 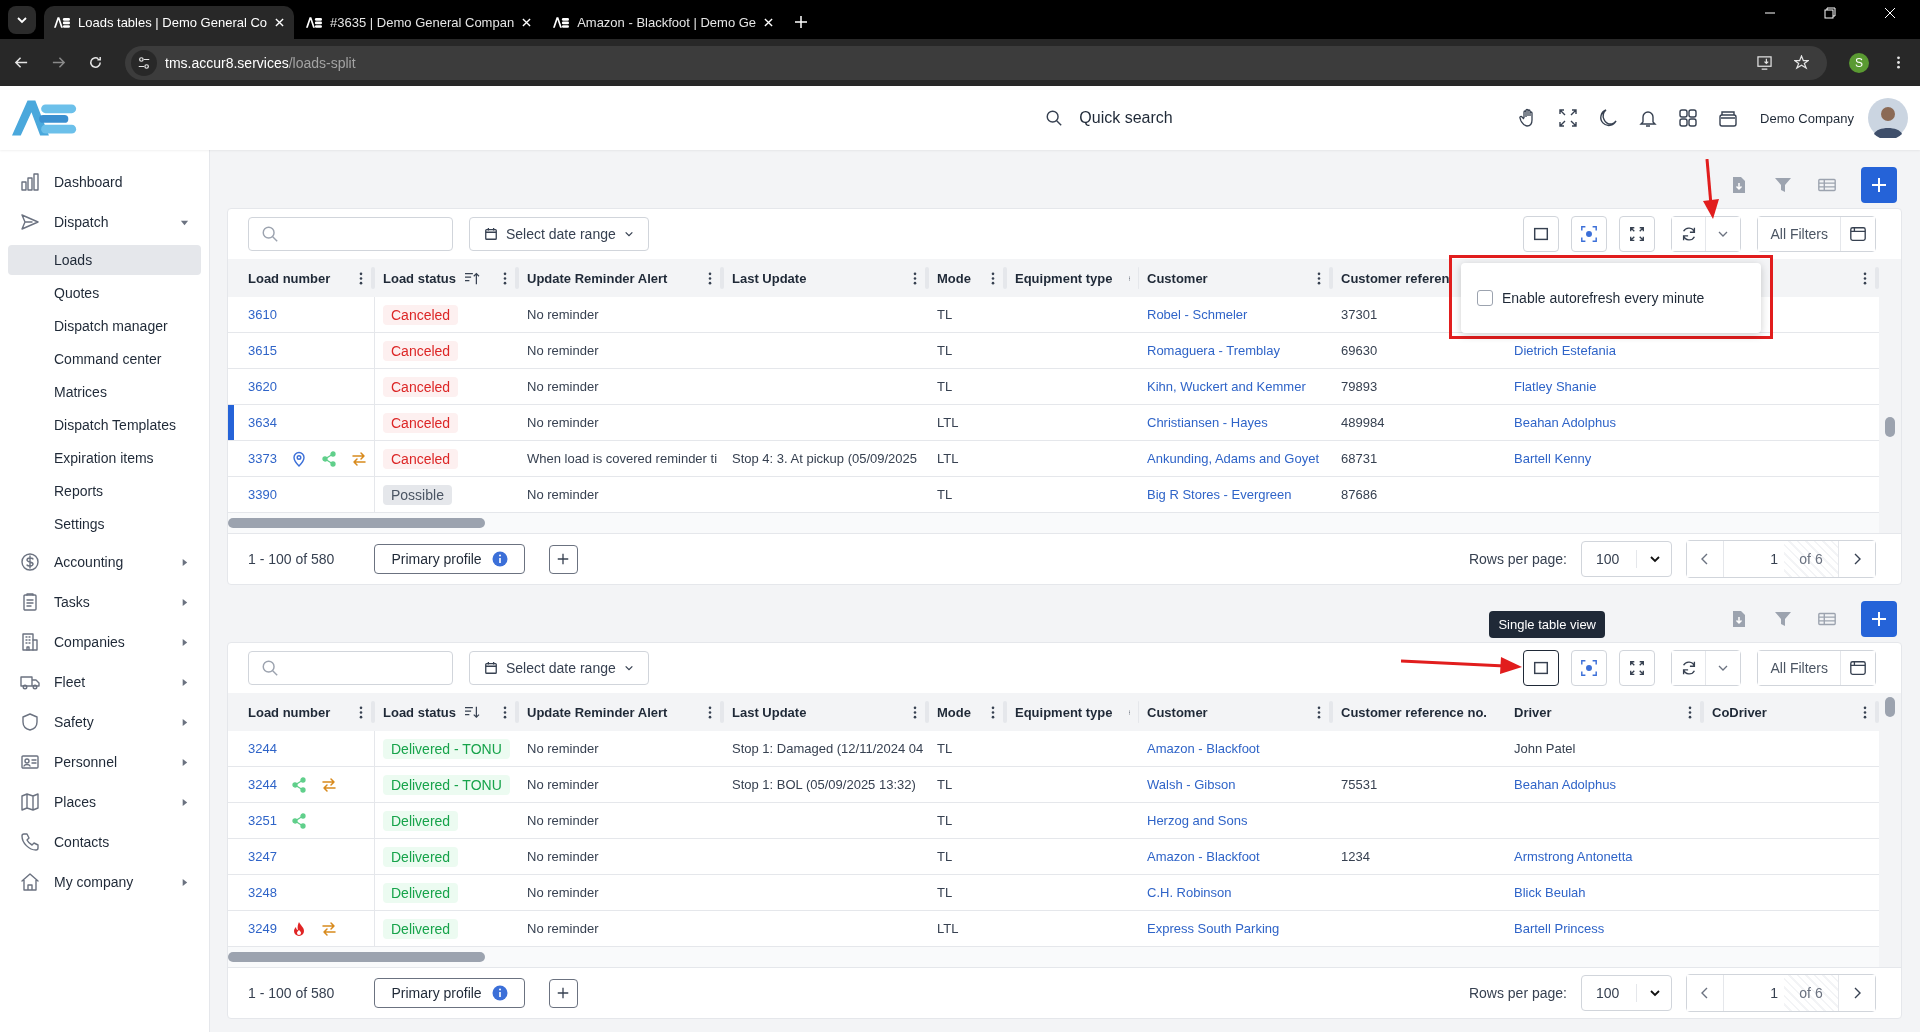 I want to click on user-avatar, so click(x=1888, y=118).